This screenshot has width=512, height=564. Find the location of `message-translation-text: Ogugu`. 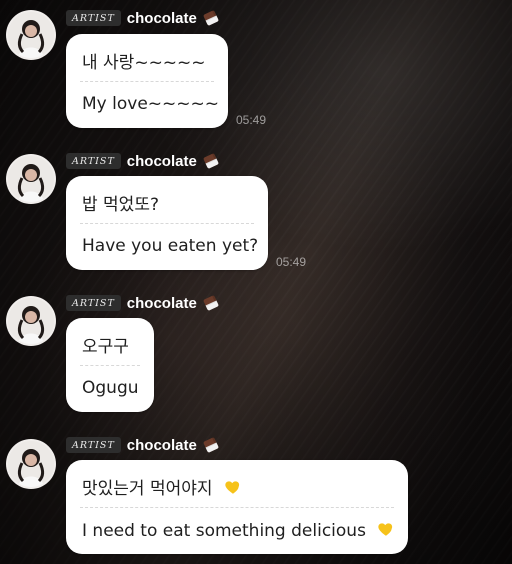

message-translation-text: Ogugu is located at coordinates (110, 388).